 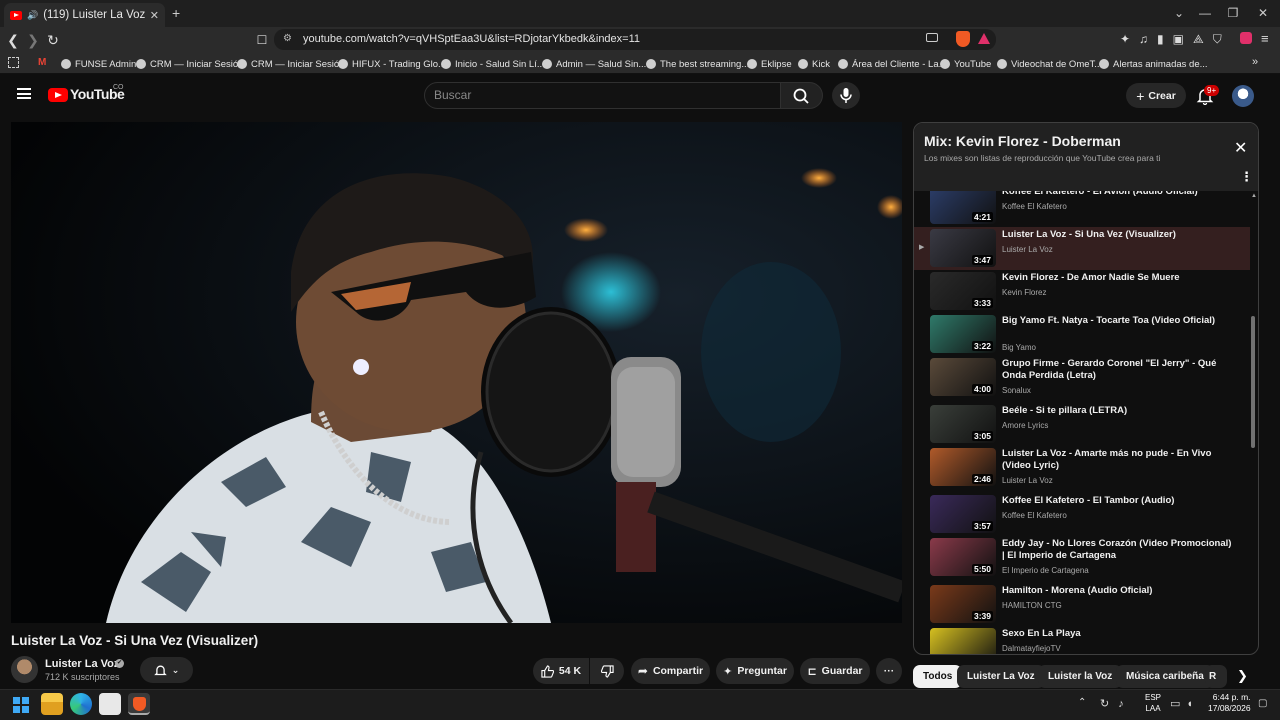 What do you see at coordinates (98, 64) in the screenshot?
I see `bookmark-item: FUNSE Admin` at bounding box center [98, 64].